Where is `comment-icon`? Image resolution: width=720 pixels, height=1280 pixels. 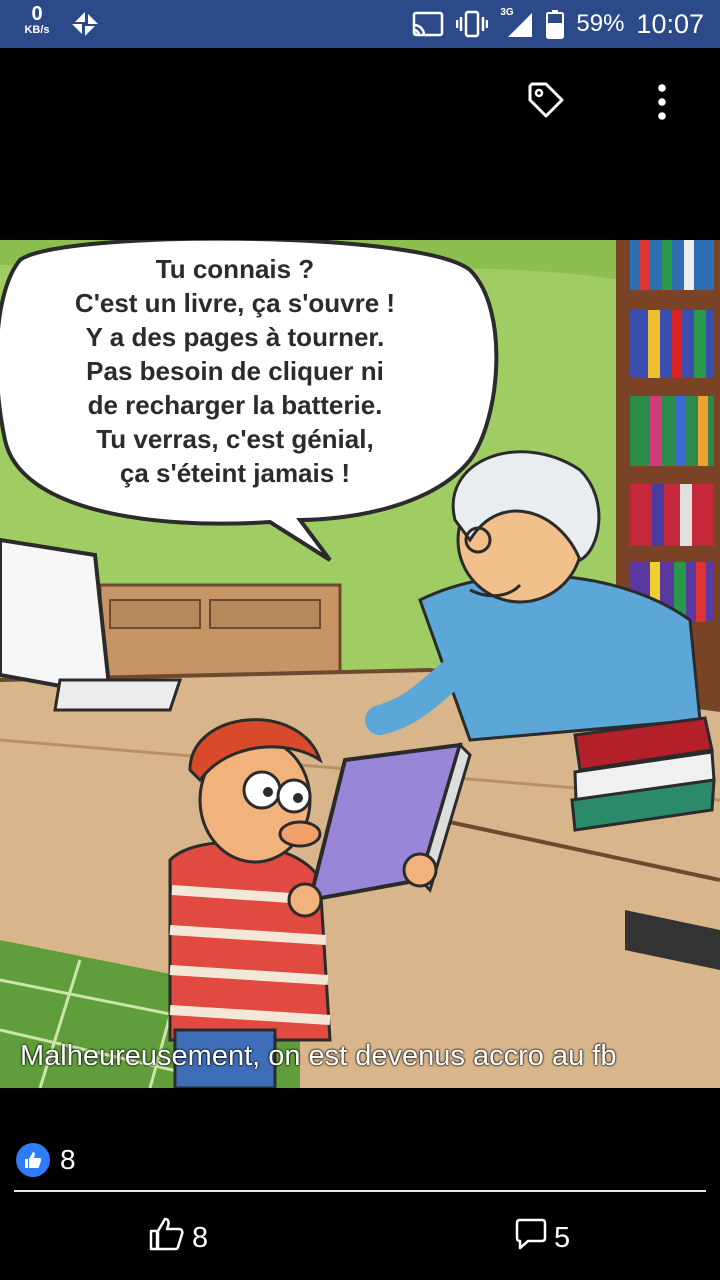 comment-icon is located at coordinates (531, 1238).